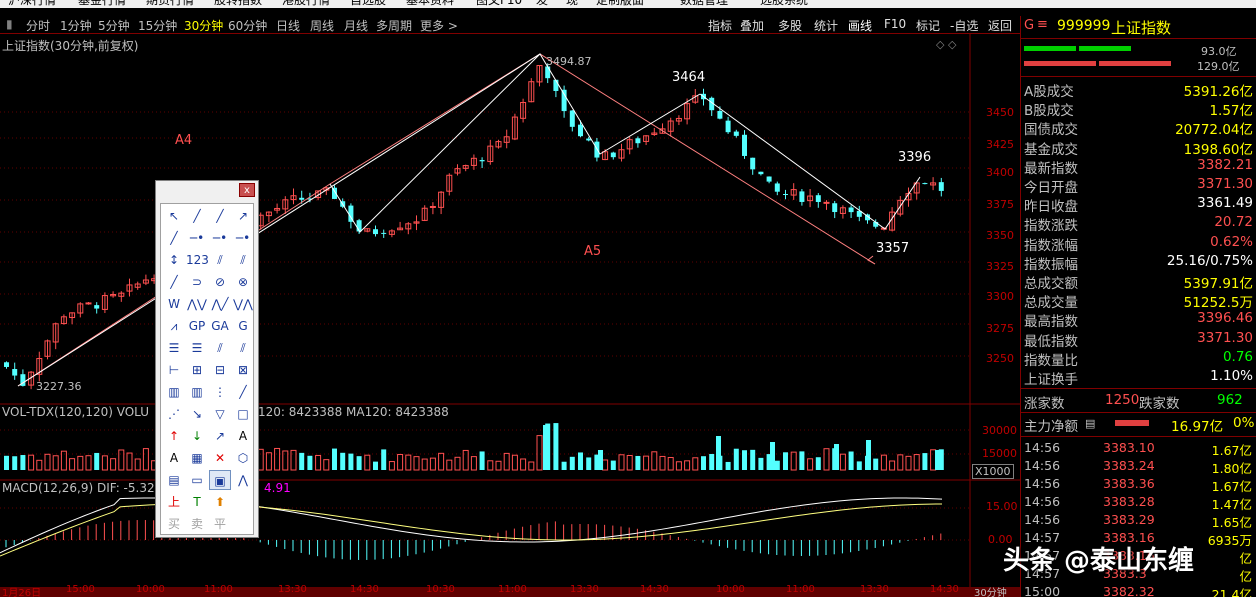  What do you see at coordinates (220, 436) in the screenshot?
I see `mark-icon: ↗` at bounding box center [220, 436].